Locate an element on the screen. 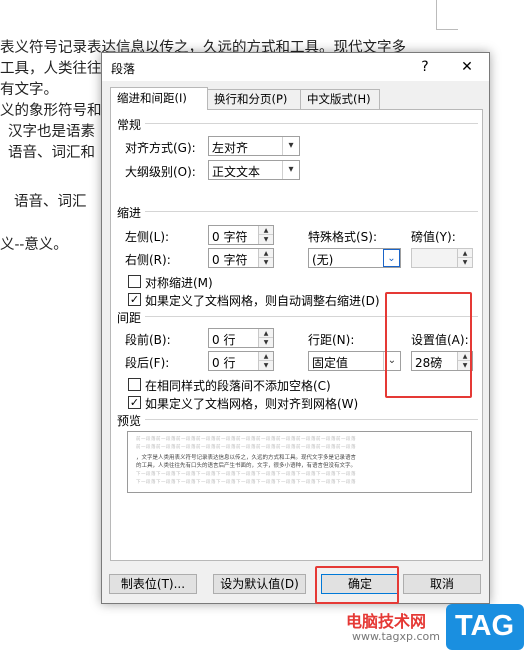 The image size is (527, 653). space-before-label: 段前(B): is located at coordinates (148, 340).